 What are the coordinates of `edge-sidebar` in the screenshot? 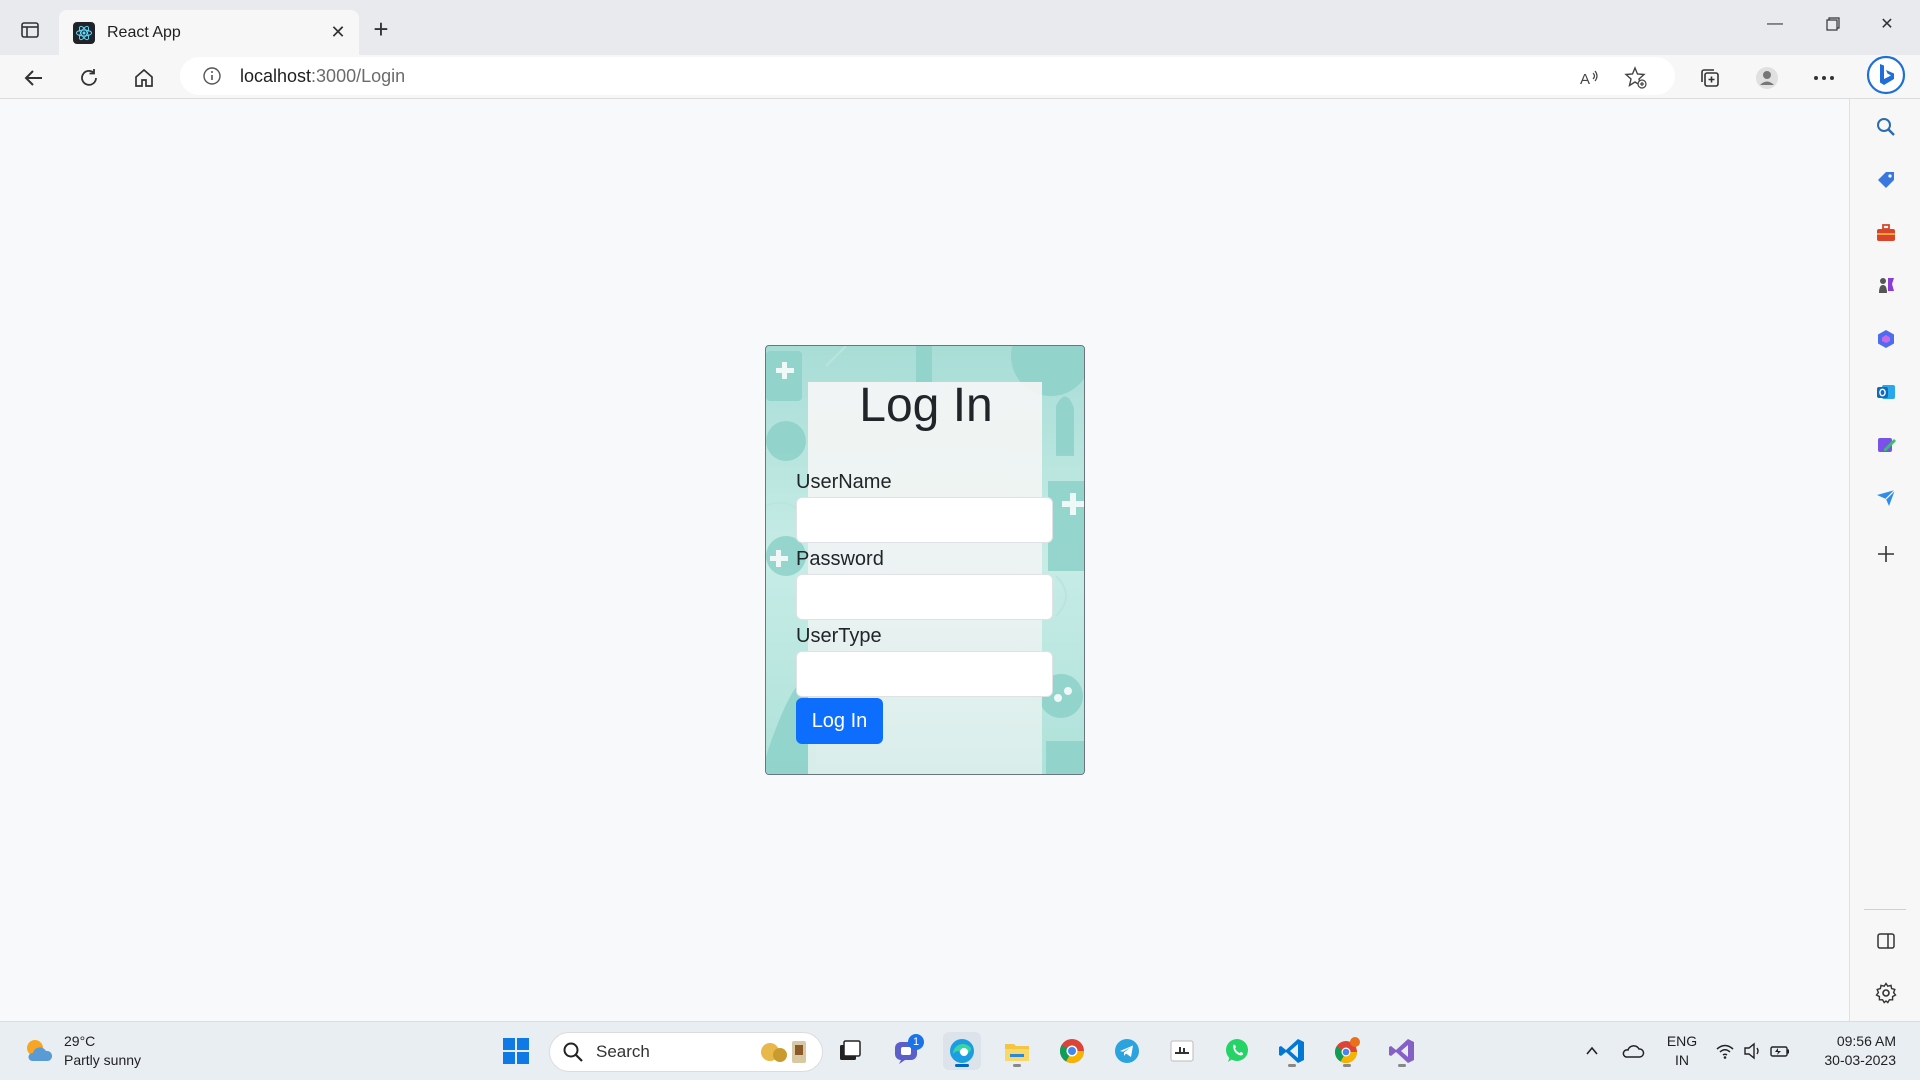 It's located at (1884, 560).